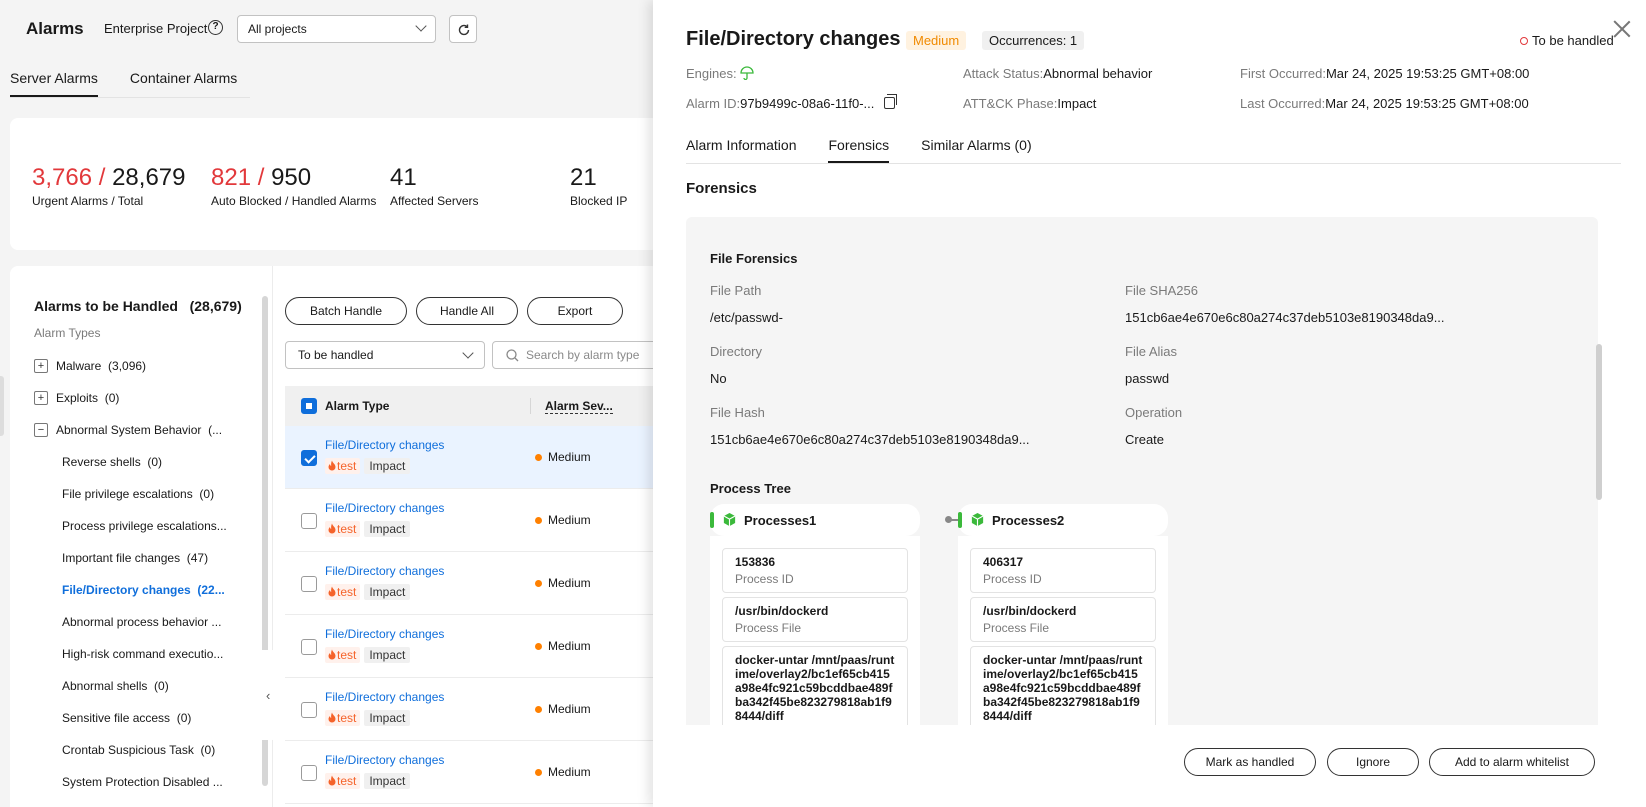 This screenshot has height=807, width=1646. Describe the element at coordinates (598, 186) in the screenshot. I see `stat-blocked-ip: 21 Blocked IP` at that location.